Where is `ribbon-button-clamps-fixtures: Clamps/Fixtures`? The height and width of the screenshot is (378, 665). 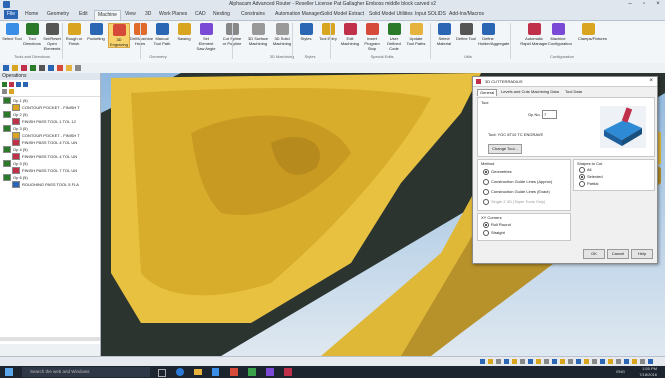
ribbon-button-clamps-fixtures: Clamps/Fixtures is located at coordinates (592, 32).